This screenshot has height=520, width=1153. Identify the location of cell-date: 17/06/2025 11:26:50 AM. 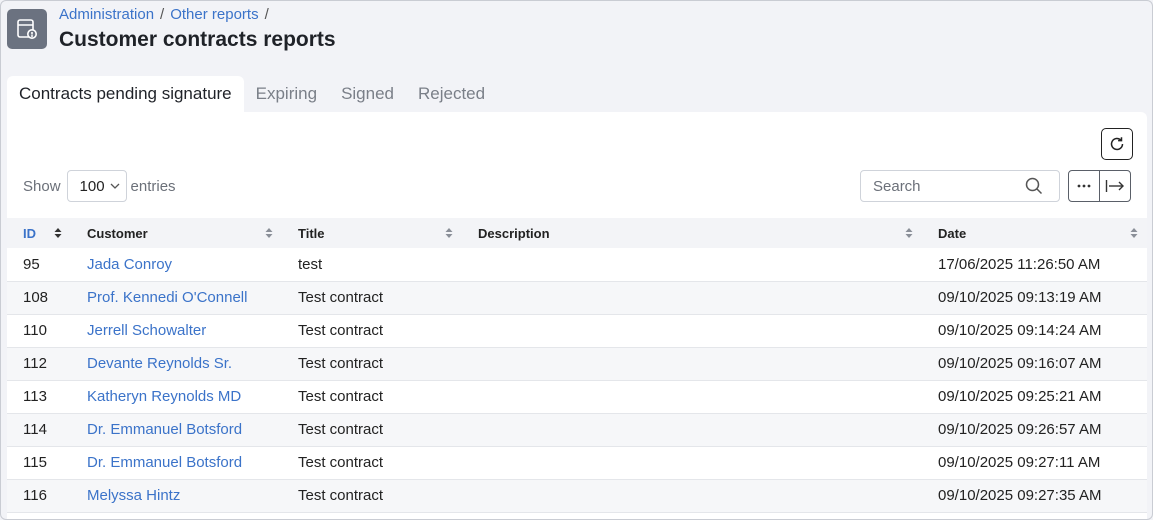
(1019, 264).